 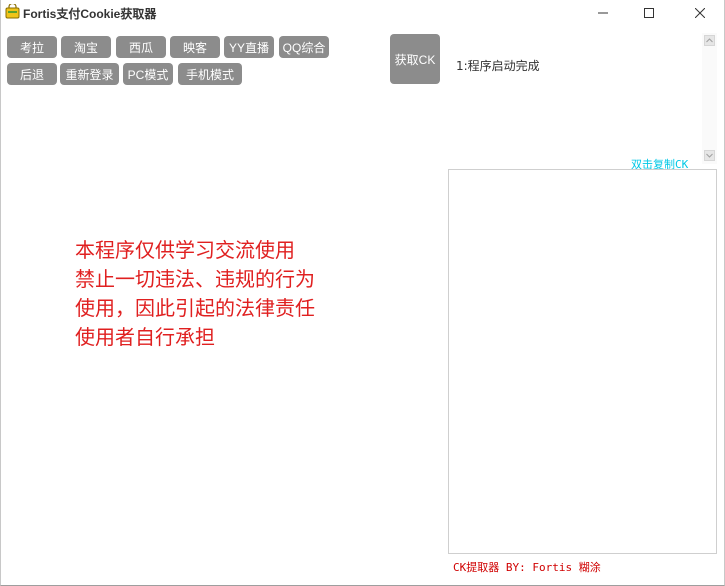 I want to click on title-bar: Fortis支付Cookie获取器, so click(x=362, y=12).